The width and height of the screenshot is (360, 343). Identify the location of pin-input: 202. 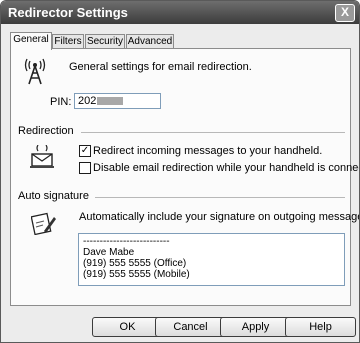
(117, 101).